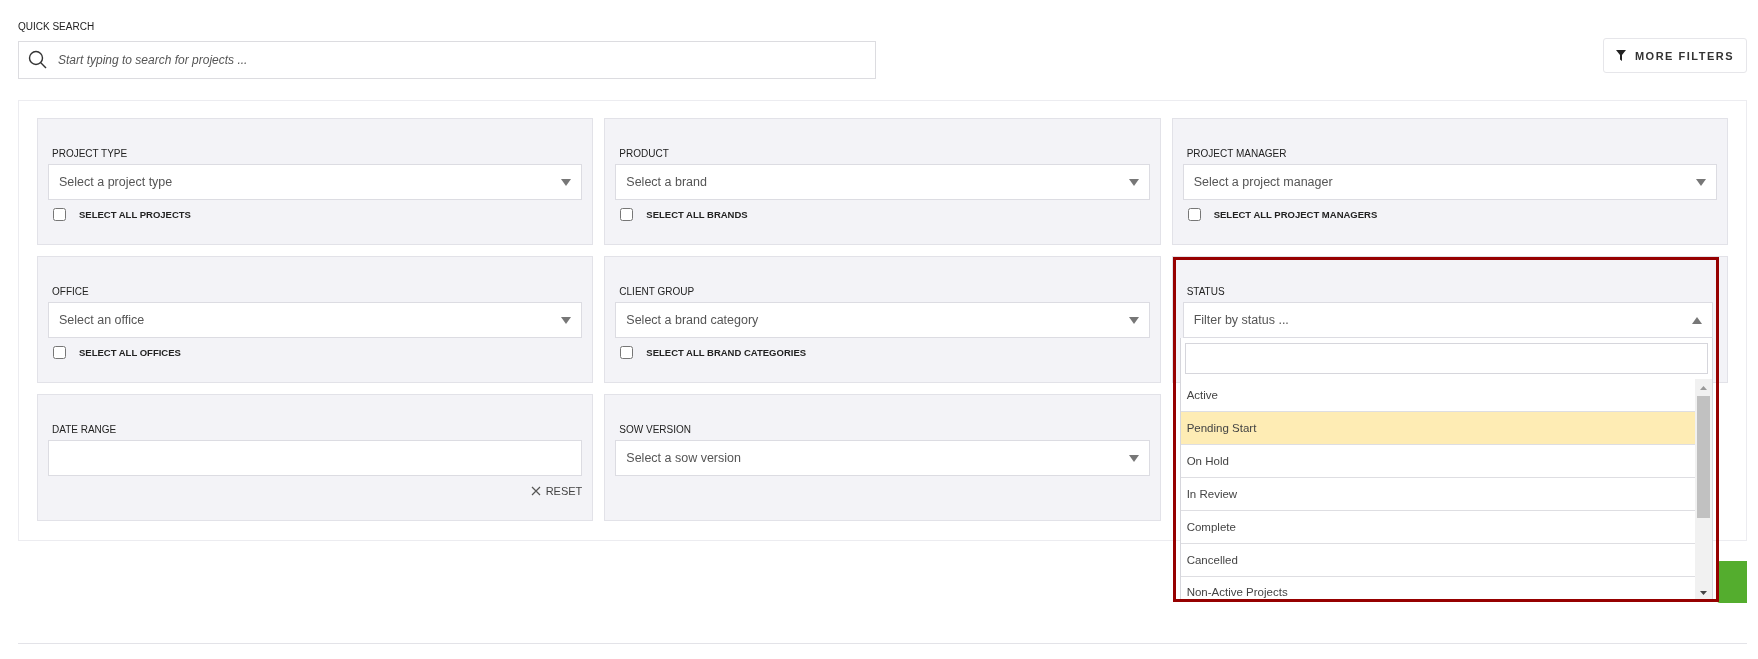  I want to click on field-label: PROJECT TYPE, so click(90, 153).